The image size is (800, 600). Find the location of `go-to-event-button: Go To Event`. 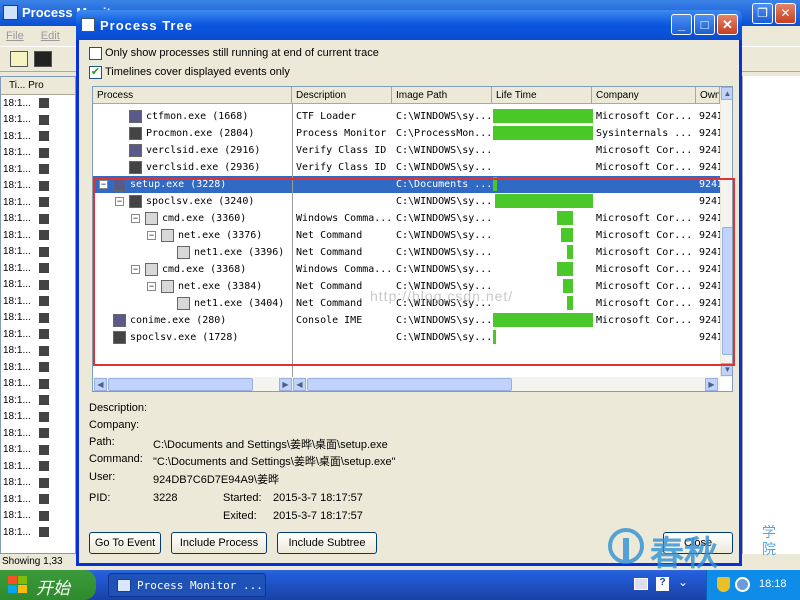

go-to-event-button: Go To Event is located at coordinates (125, 543).